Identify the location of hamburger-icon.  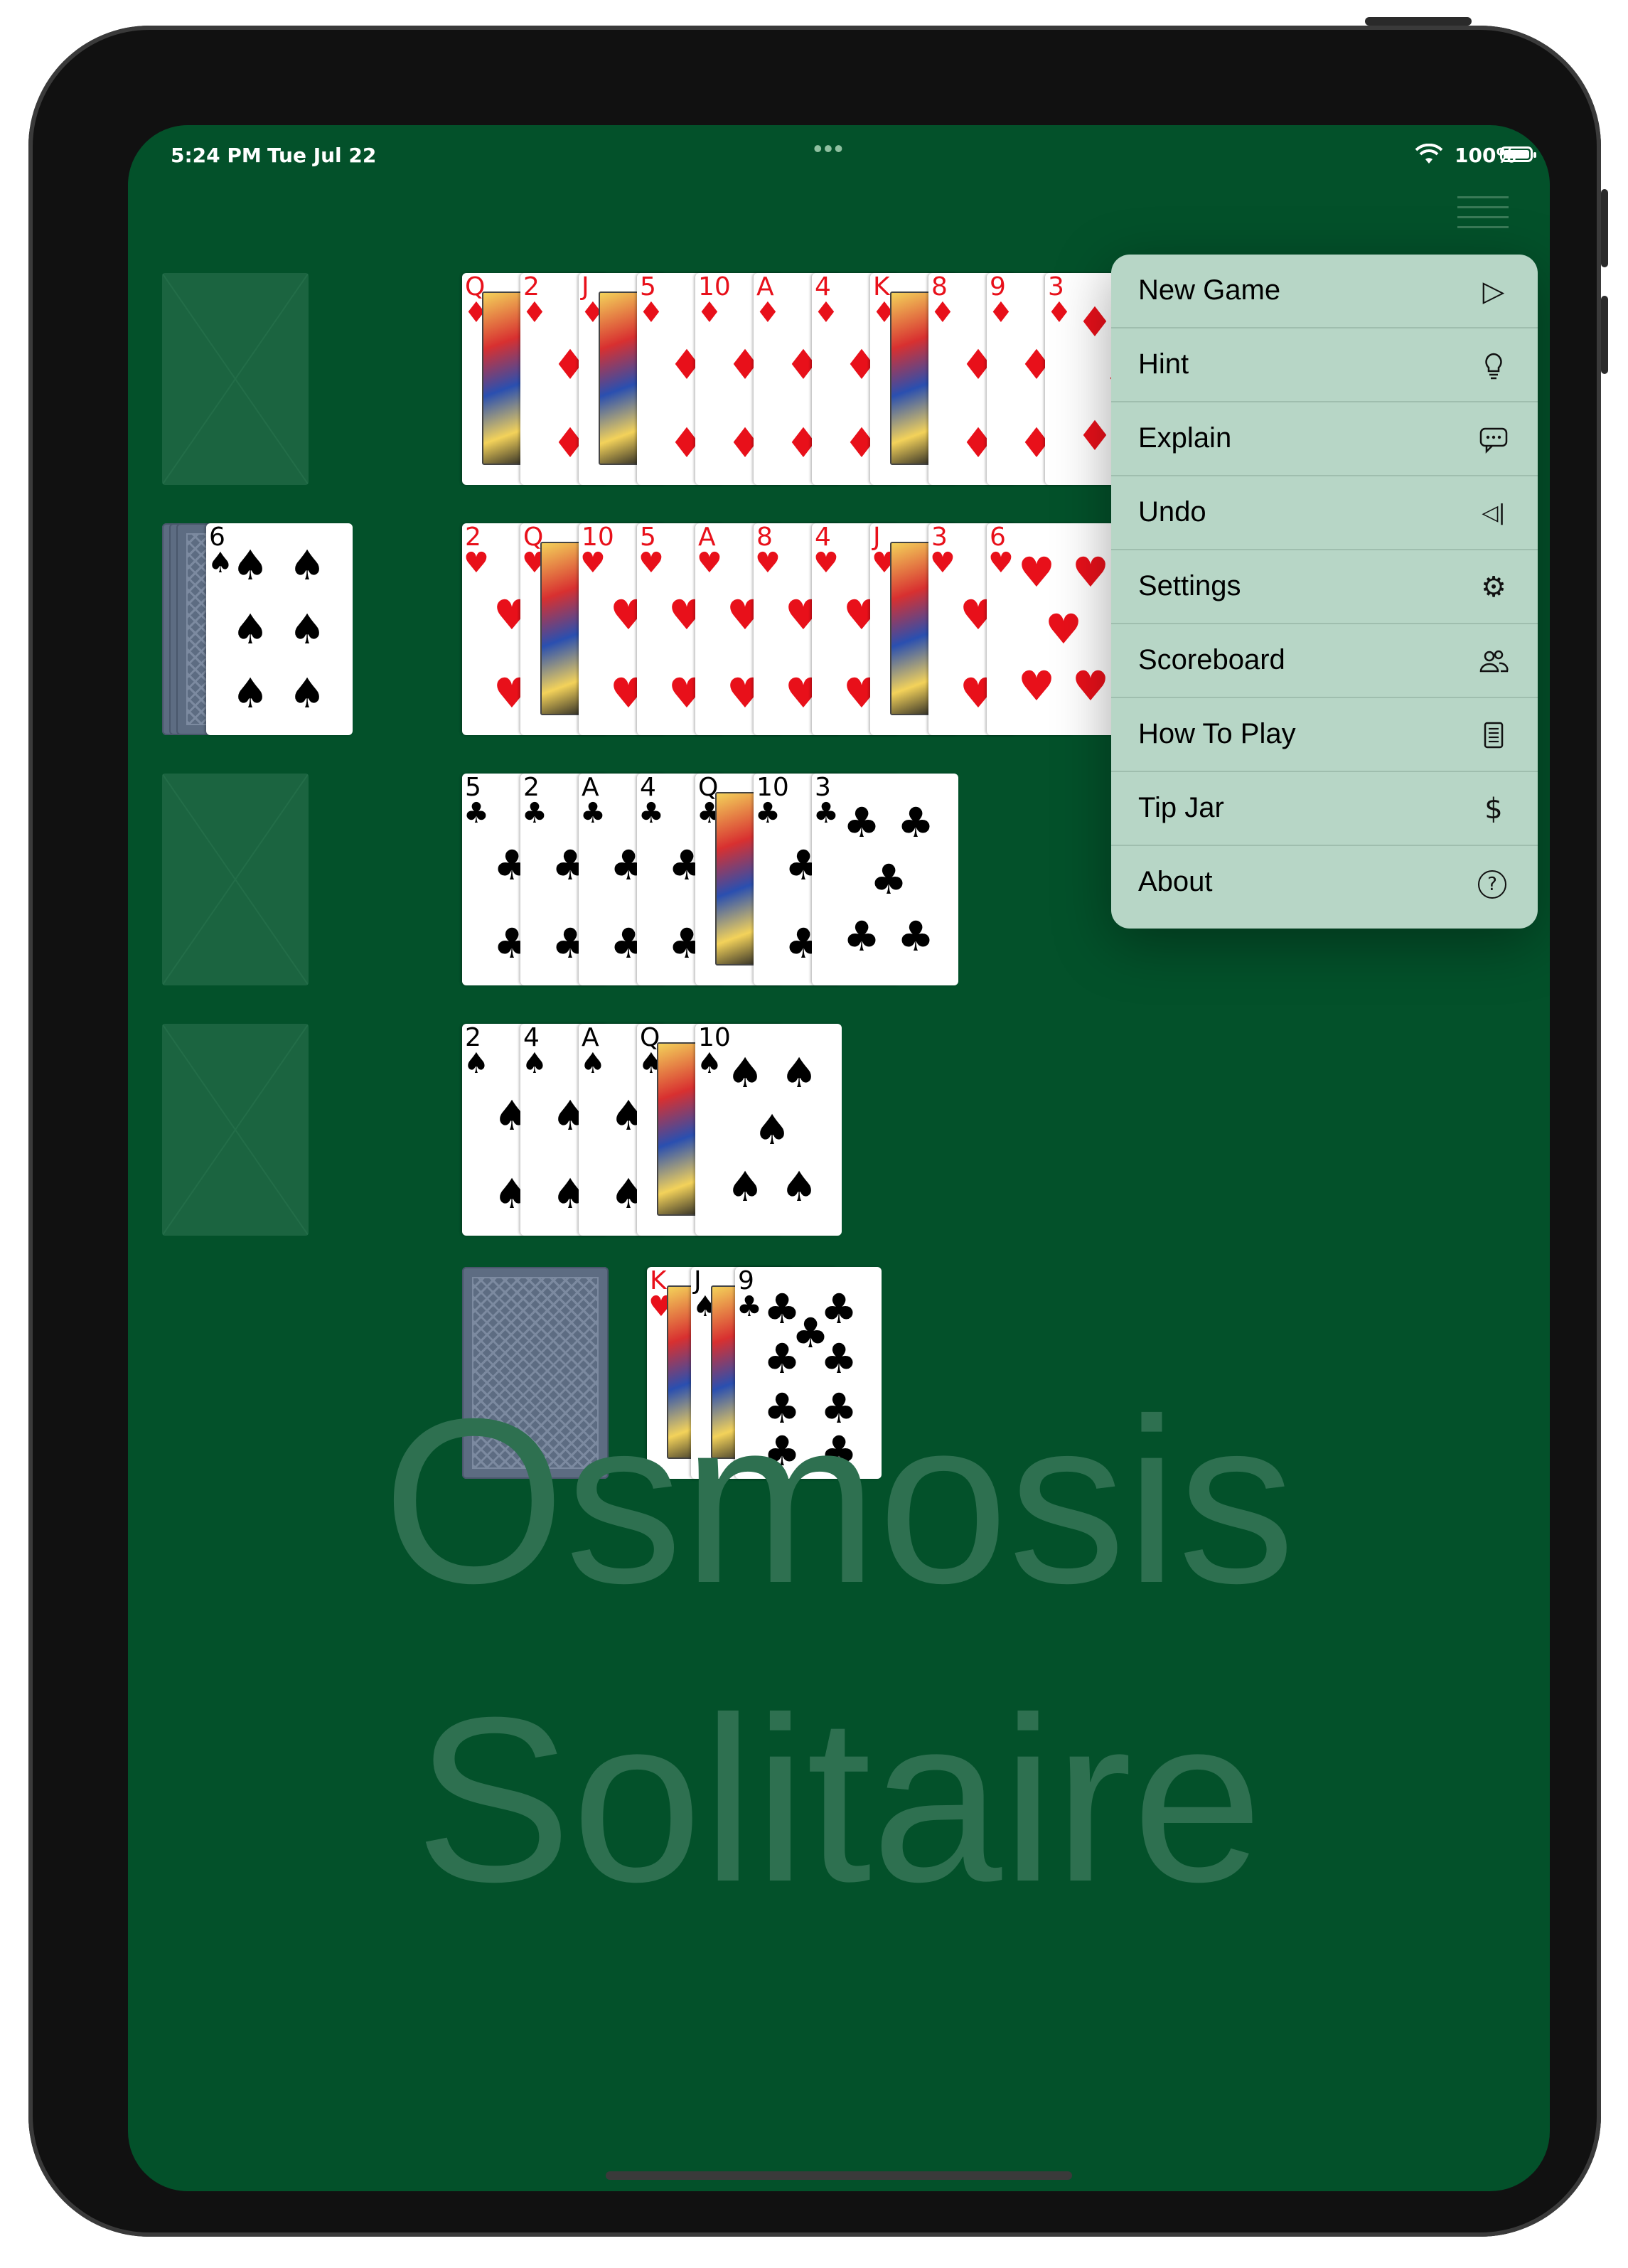
(1483, 216).